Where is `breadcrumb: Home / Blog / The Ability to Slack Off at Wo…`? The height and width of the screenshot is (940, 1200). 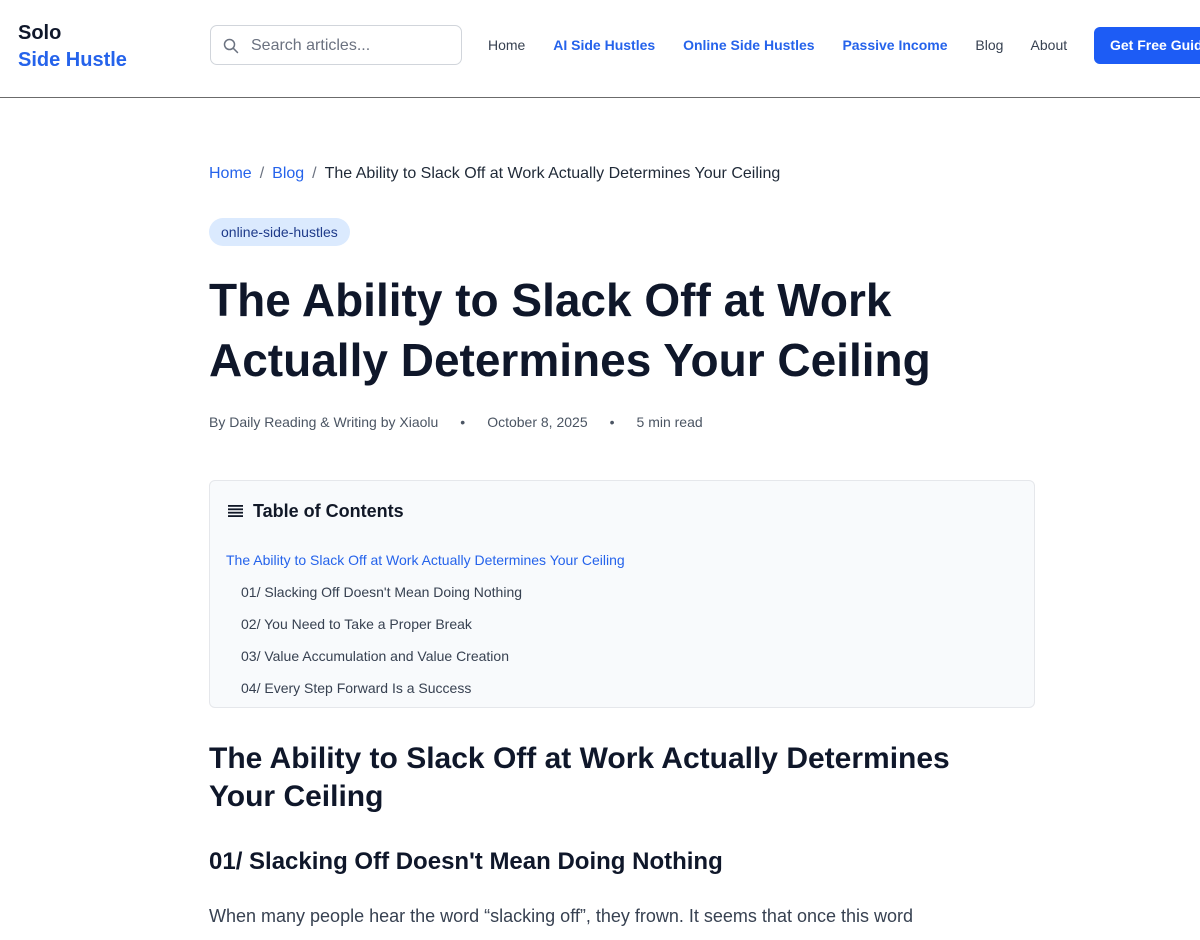 breadcrumb: Home / Blog / The Ability to Slack Off at Wo… is located at coordinates (494, 174).